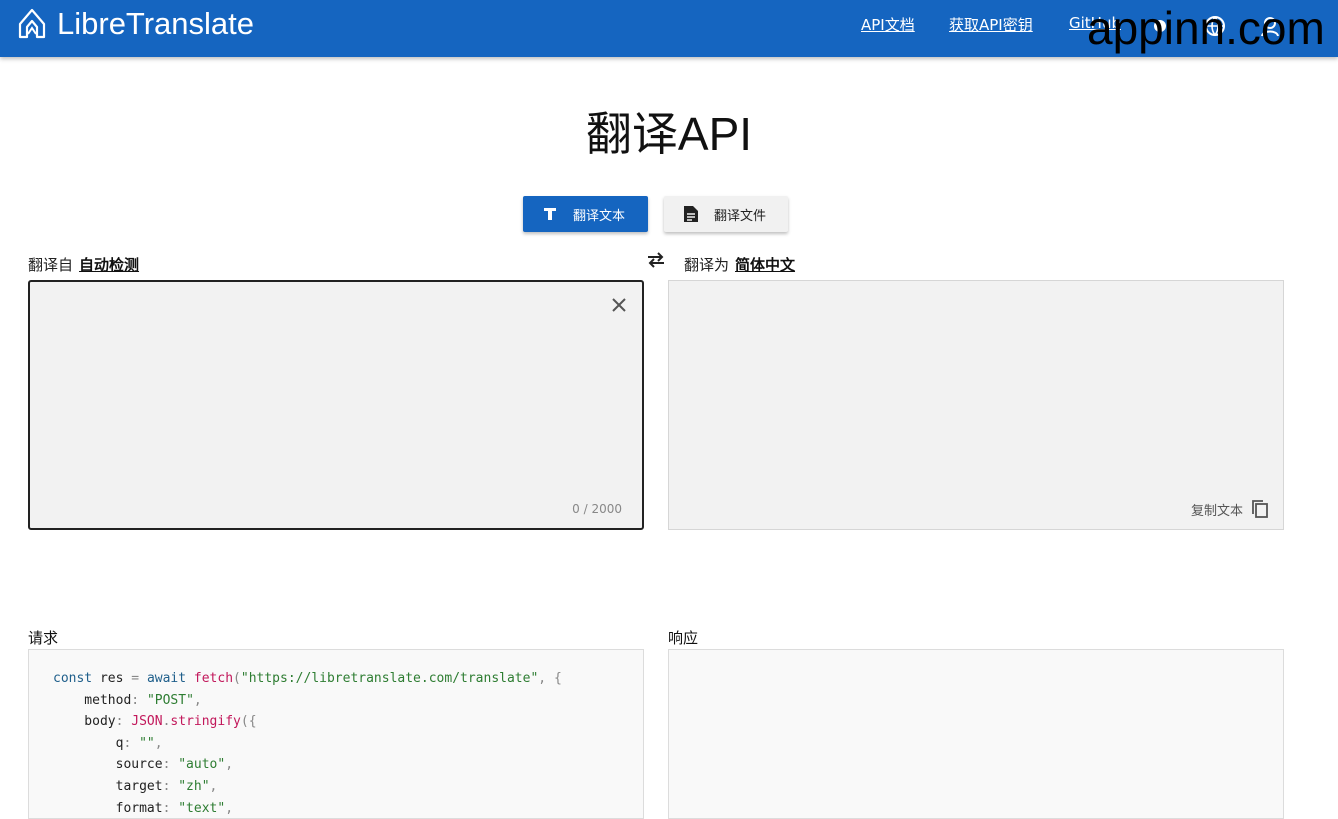 The width and height of the screenshot is (1338, 819). I want to click on target-language-select: 简体中文, so click(765, 265).